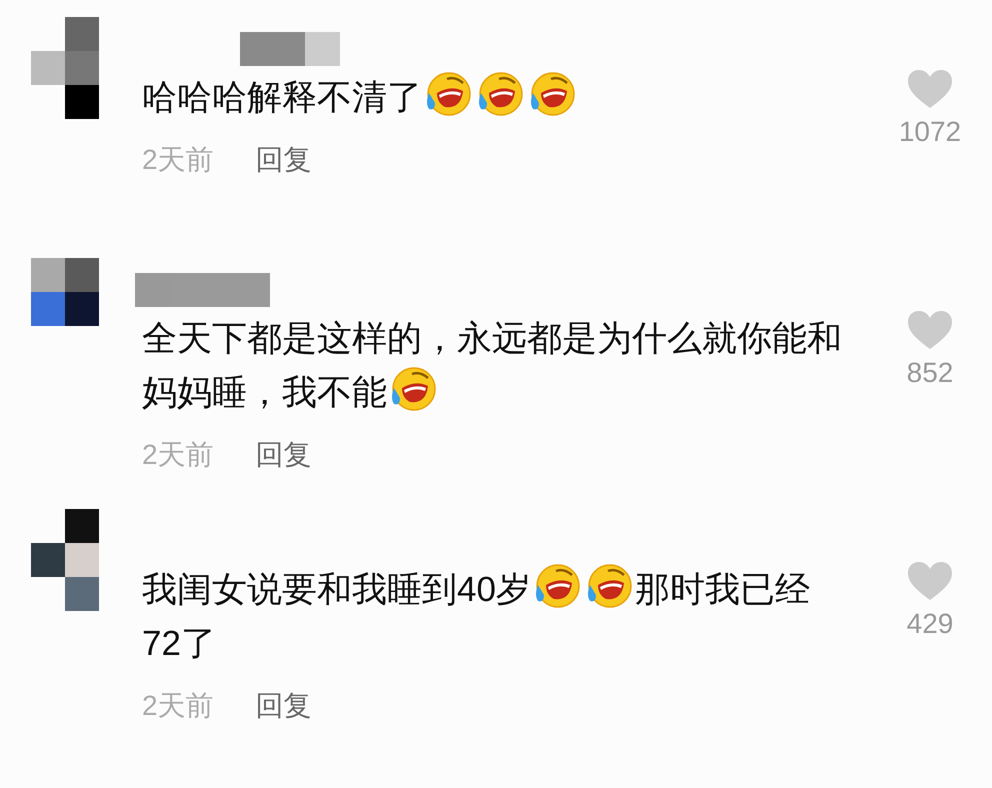 This screenshot has height=788, width=992. What do you see at coordinates (930, 373) in the screenshot?
I see `like-count: 852` at bounding box center [930, 373].